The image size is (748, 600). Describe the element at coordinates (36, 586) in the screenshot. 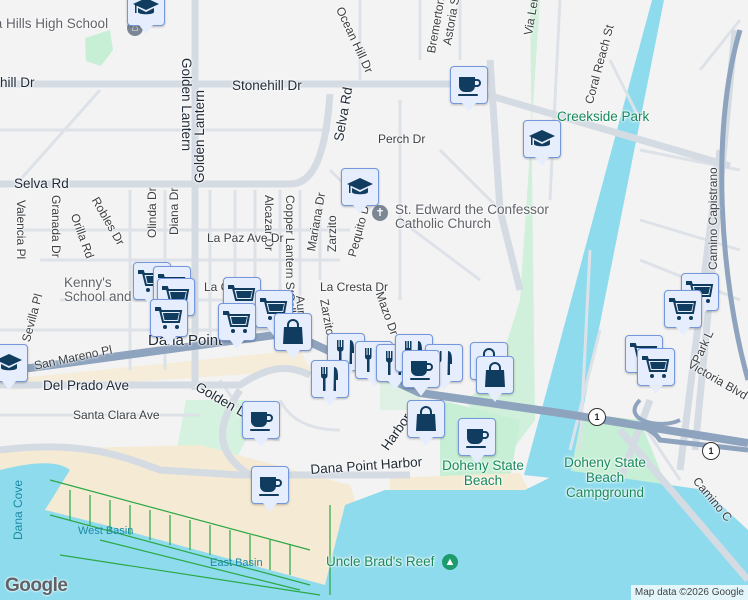

I see `google-logo: Google` at that location.